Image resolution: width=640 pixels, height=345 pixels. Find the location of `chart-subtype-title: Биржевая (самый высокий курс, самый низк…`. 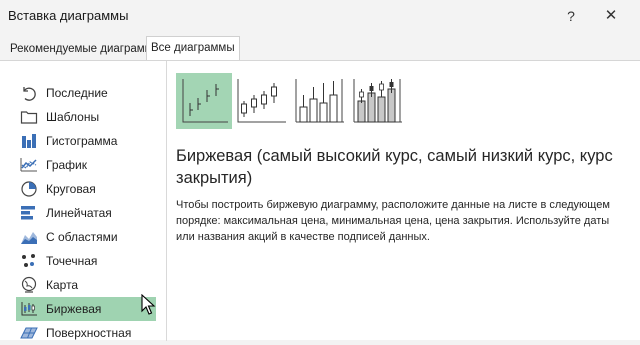

chart-subtype-title: Биржевая (самый высокий курс, самый низк… is located at coordinates (394, 167).